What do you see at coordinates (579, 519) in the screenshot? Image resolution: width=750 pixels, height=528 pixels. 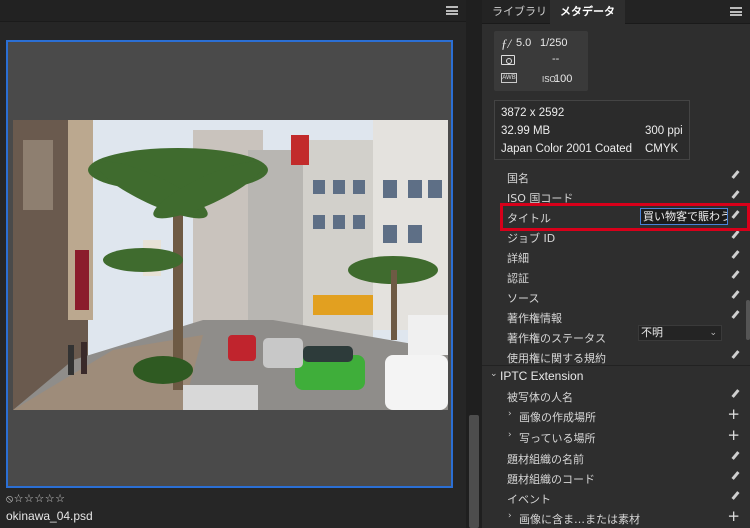 I see `field-label: 画像に含ま…または素材` at bounding box center [579, 519].